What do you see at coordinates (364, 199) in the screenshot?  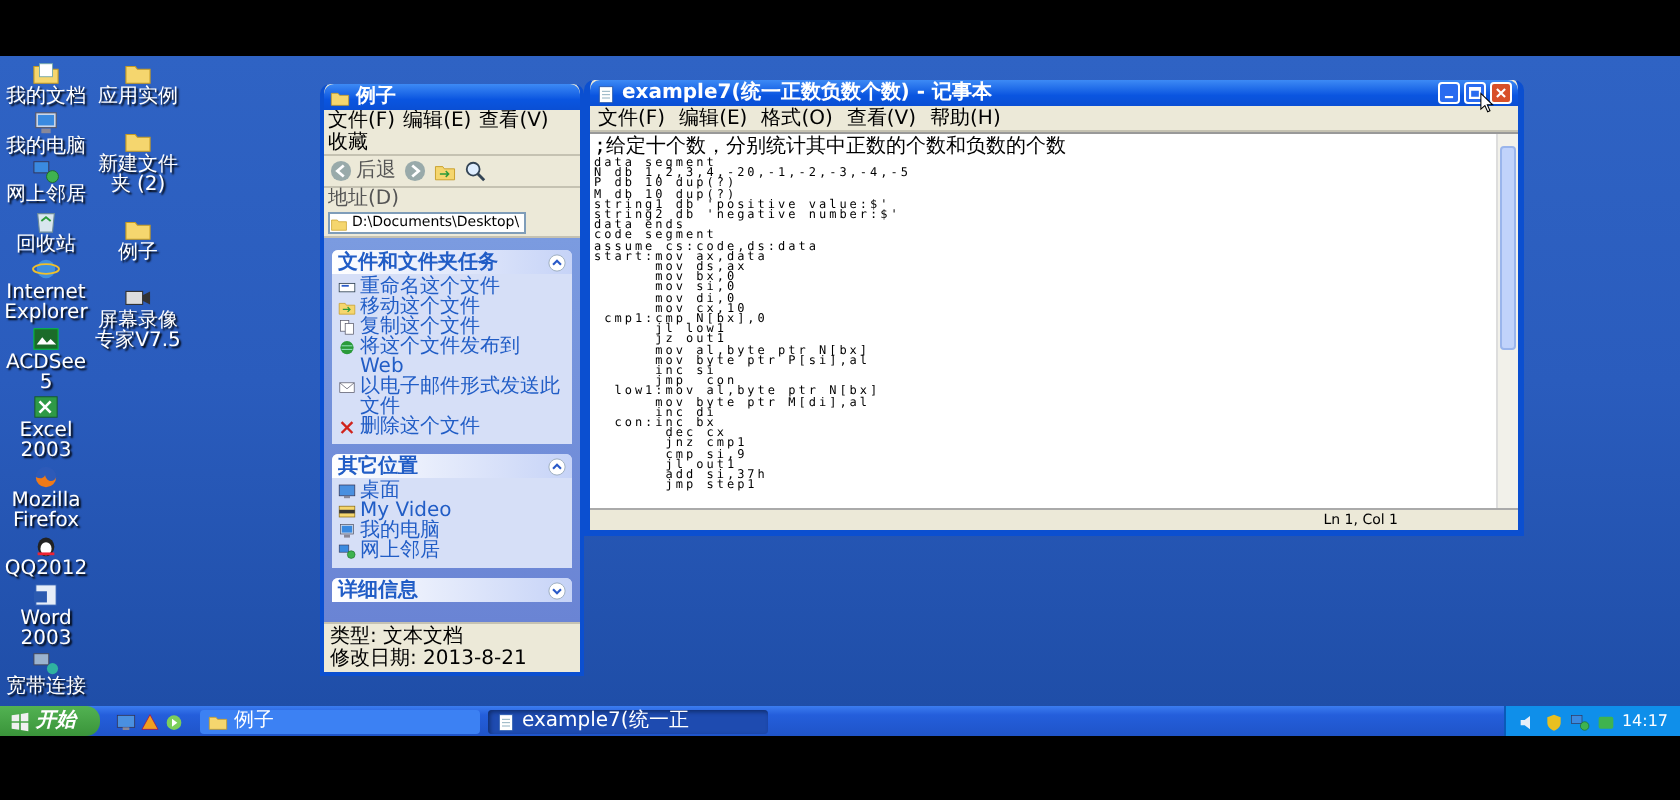 I see `address-label: 地址(D)` at bounding box center [364, 199].